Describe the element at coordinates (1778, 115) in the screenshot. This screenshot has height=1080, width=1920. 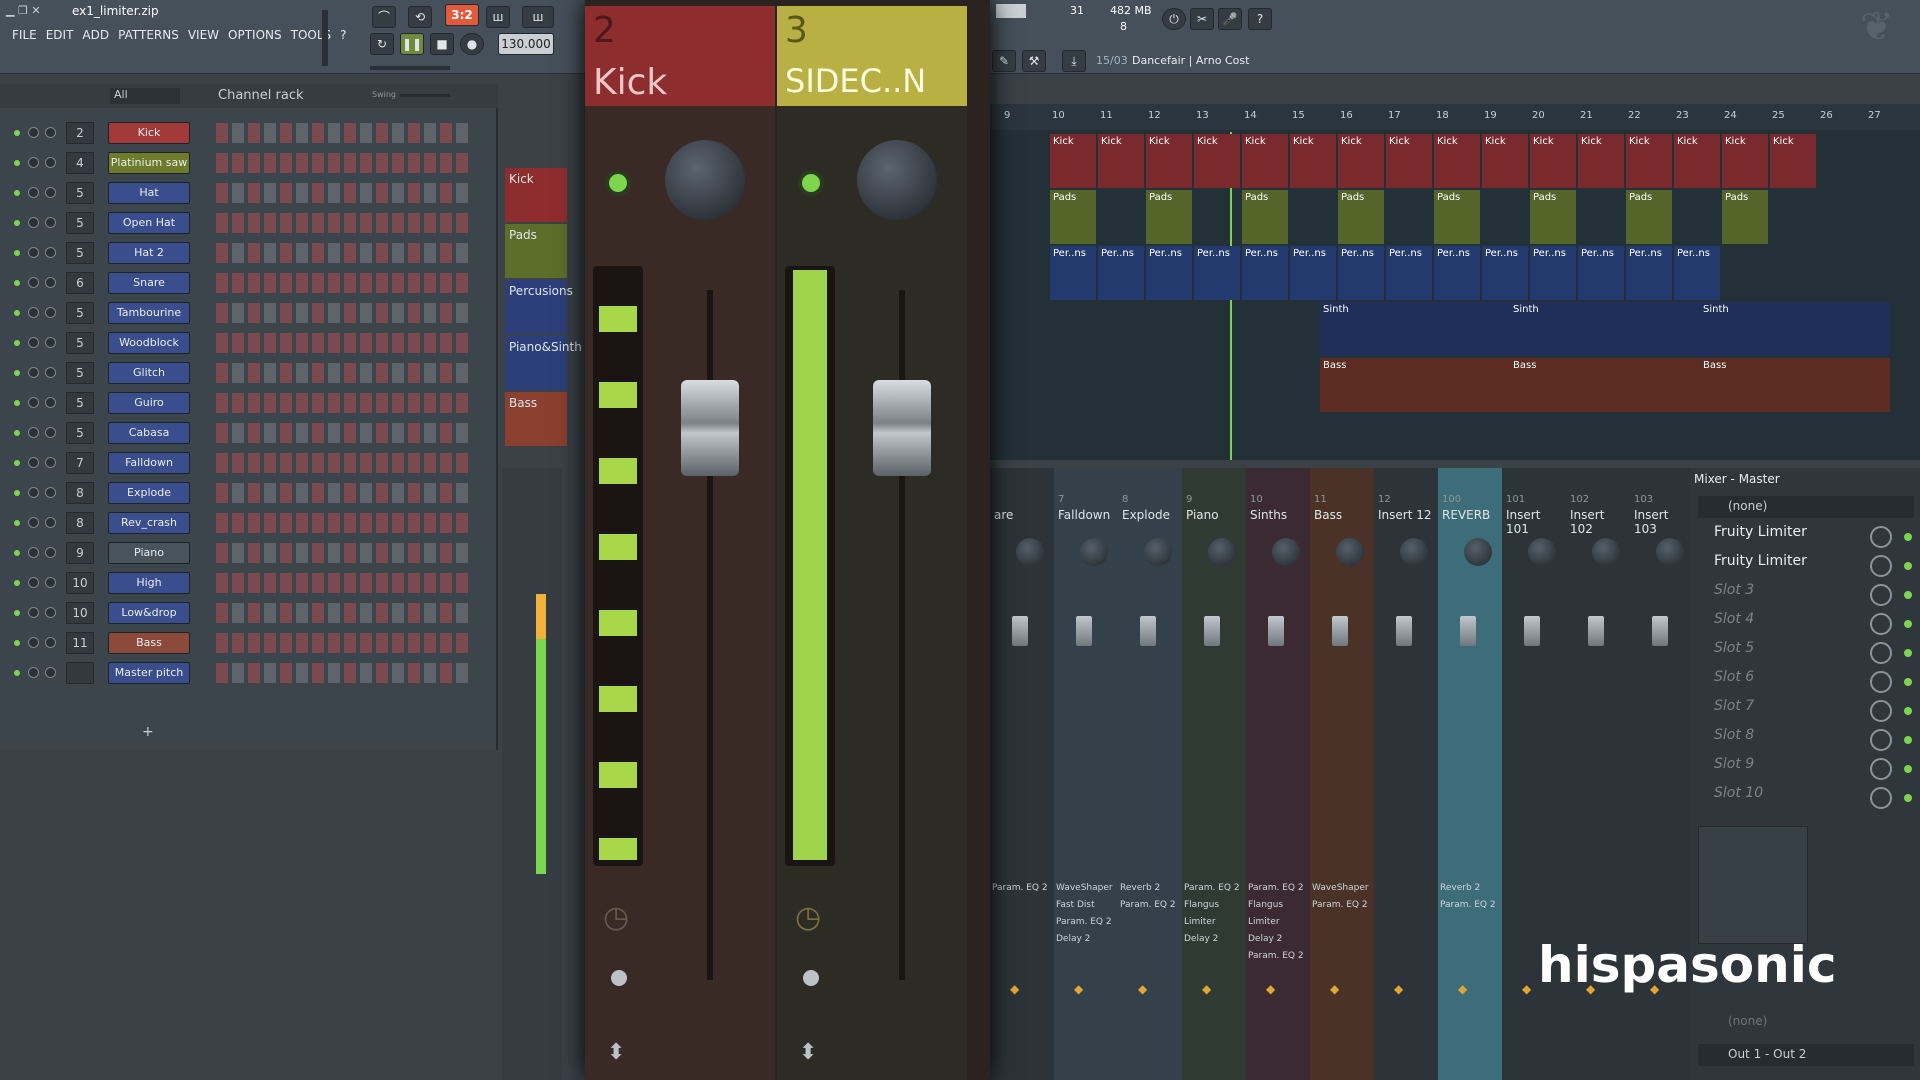
I see `ruler-bar-number: 25` at that location.